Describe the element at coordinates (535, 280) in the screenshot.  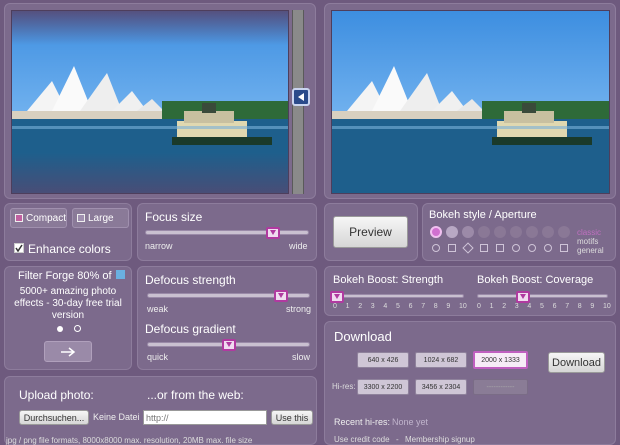
I see `boost-coverage-title: Bokeh Boost: Coverage` at that location.